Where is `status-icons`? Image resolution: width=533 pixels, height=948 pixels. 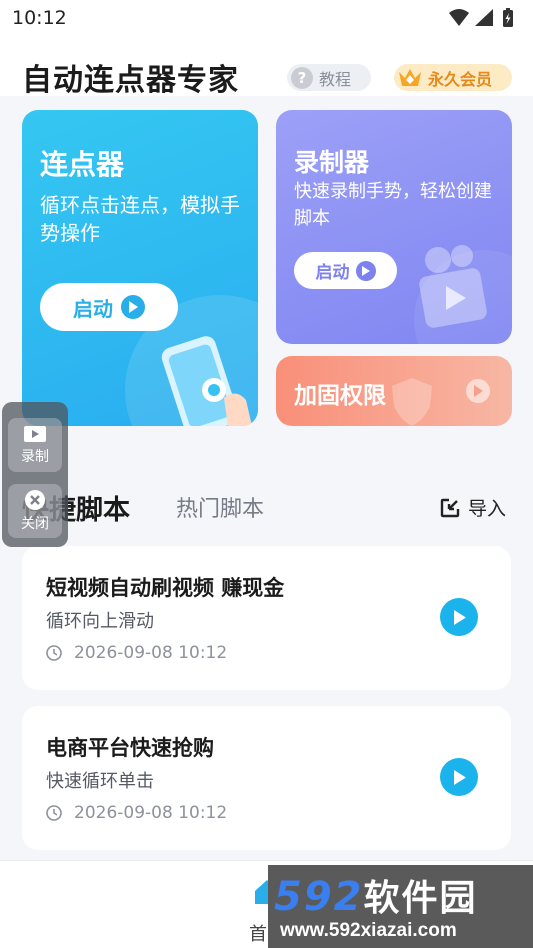 status-icons is located at coordinates (483, 18).